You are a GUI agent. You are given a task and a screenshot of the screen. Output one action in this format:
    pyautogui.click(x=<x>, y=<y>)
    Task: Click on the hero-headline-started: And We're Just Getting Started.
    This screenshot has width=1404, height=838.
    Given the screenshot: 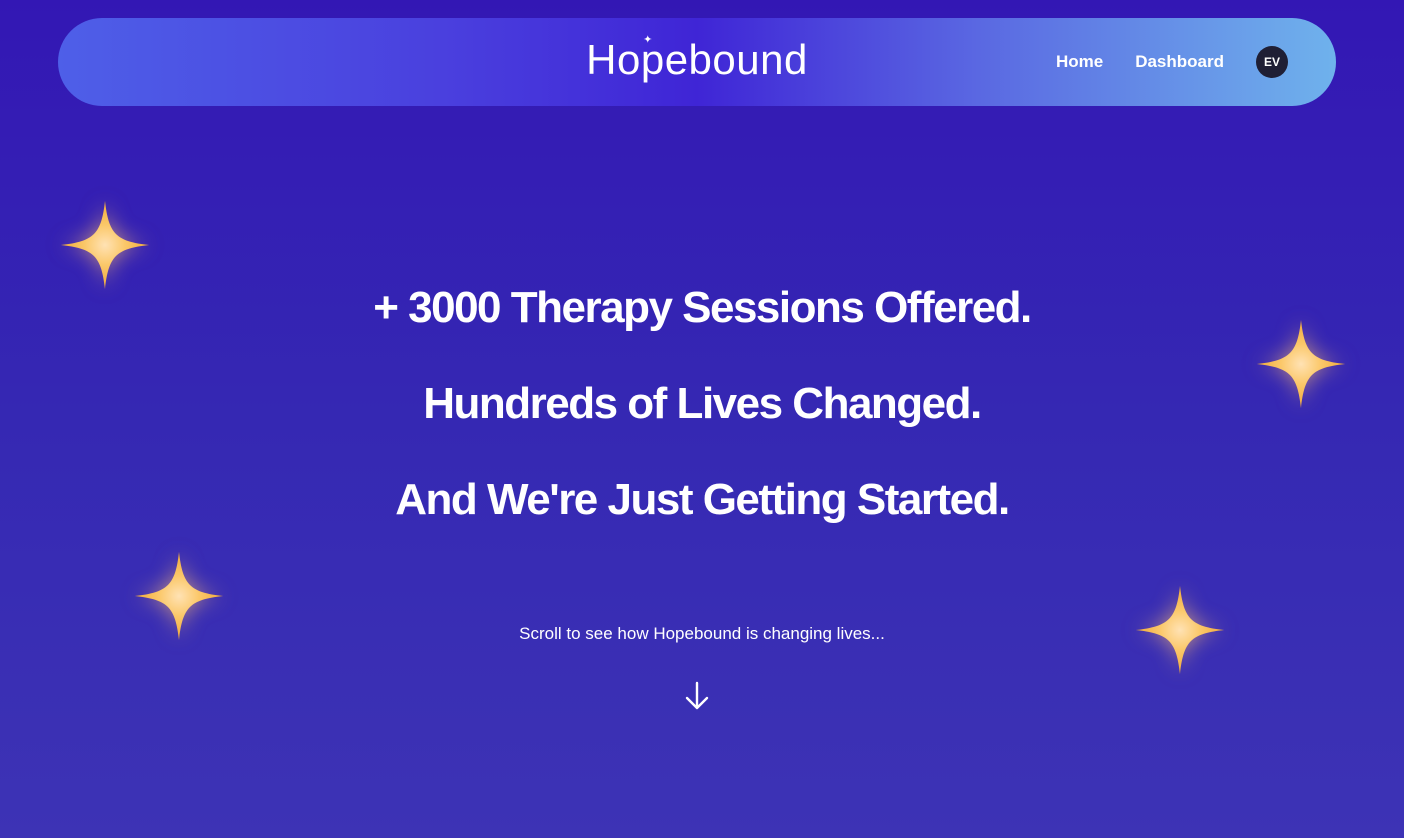 What is the action you would take?
    pyautogui.click(x=702, y=499)
    